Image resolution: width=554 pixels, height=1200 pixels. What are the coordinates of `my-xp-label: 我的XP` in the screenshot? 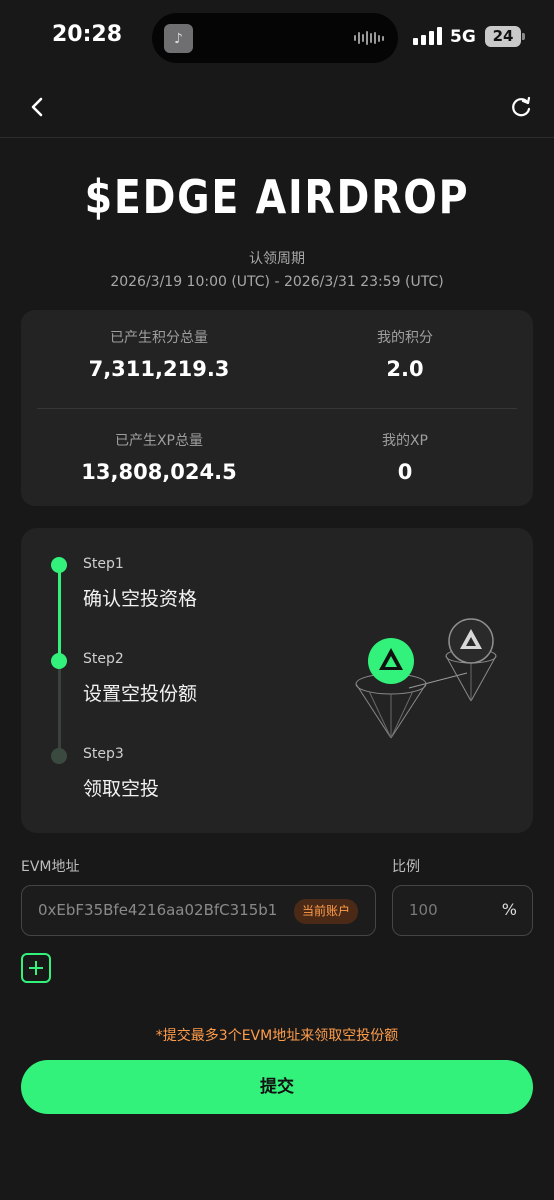 It's located at (405, 441).